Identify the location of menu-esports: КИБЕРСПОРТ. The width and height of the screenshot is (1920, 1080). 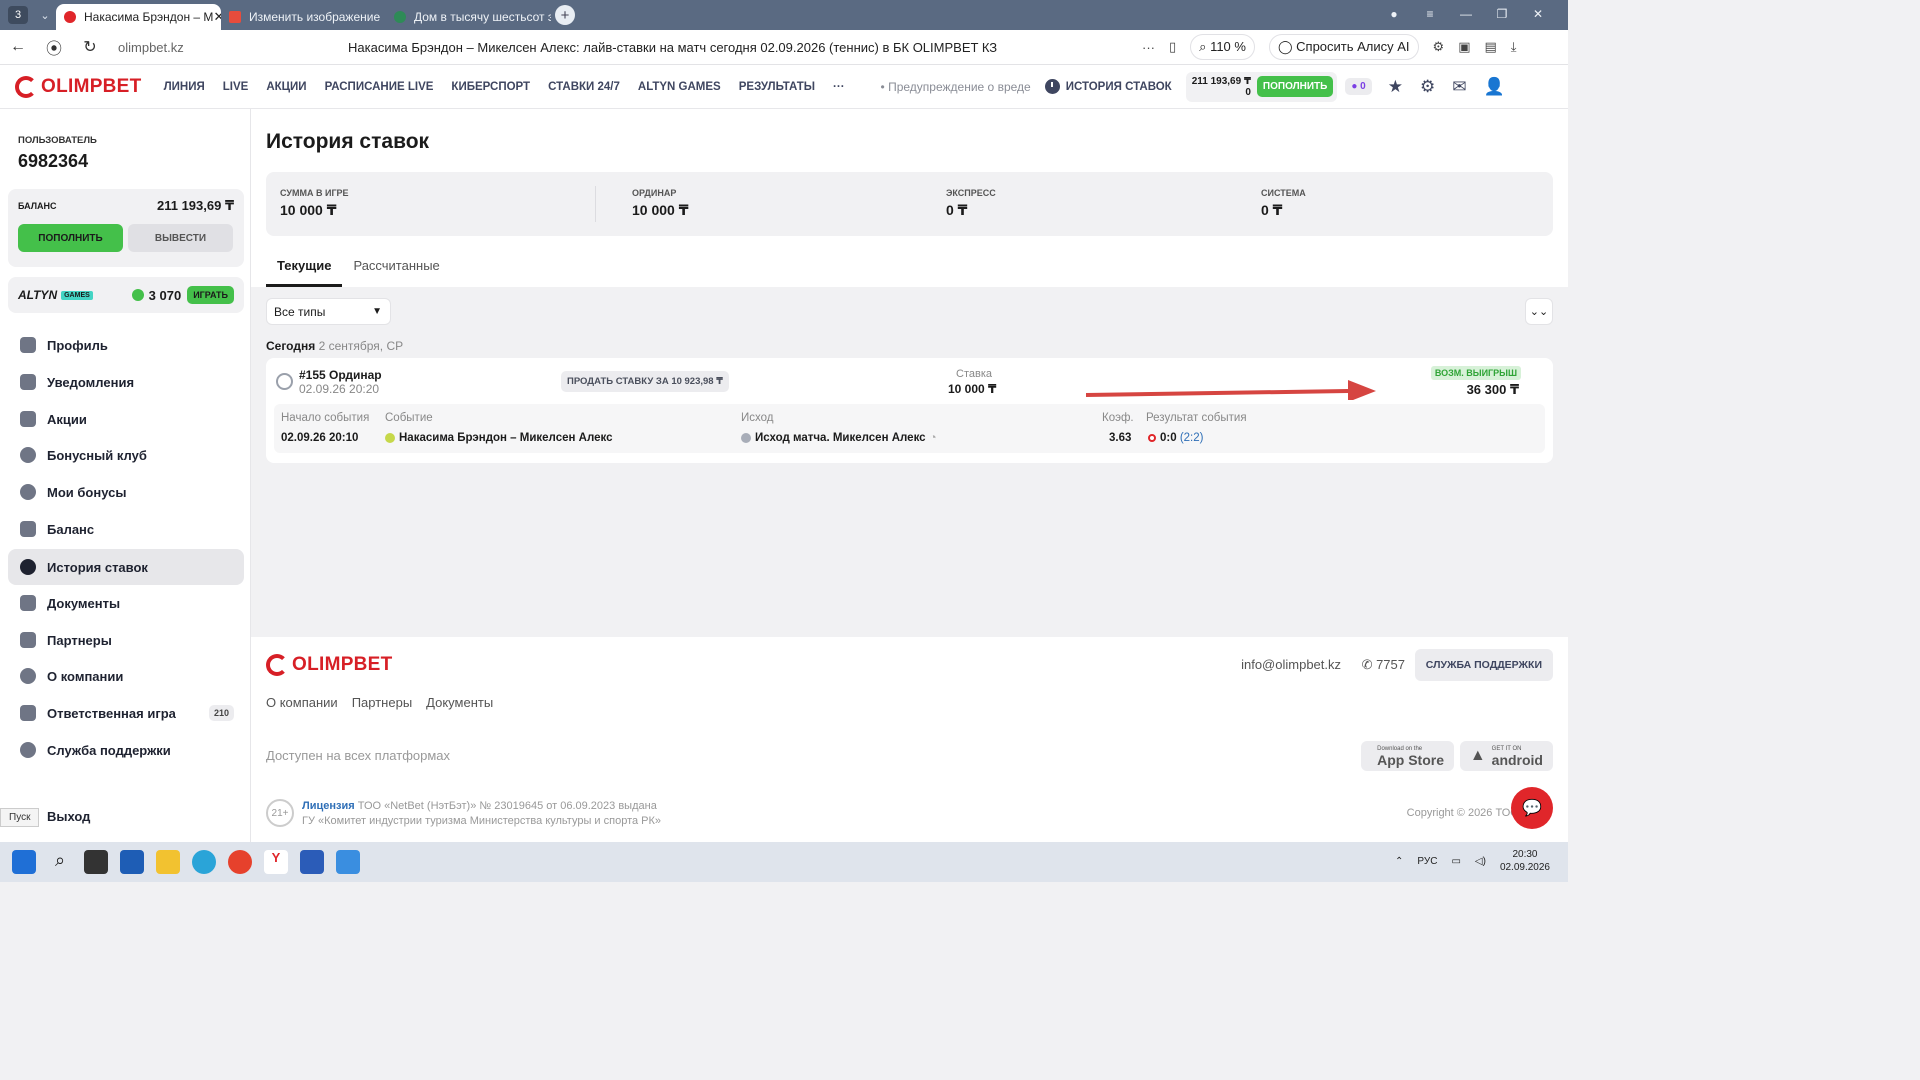
(490, 87).